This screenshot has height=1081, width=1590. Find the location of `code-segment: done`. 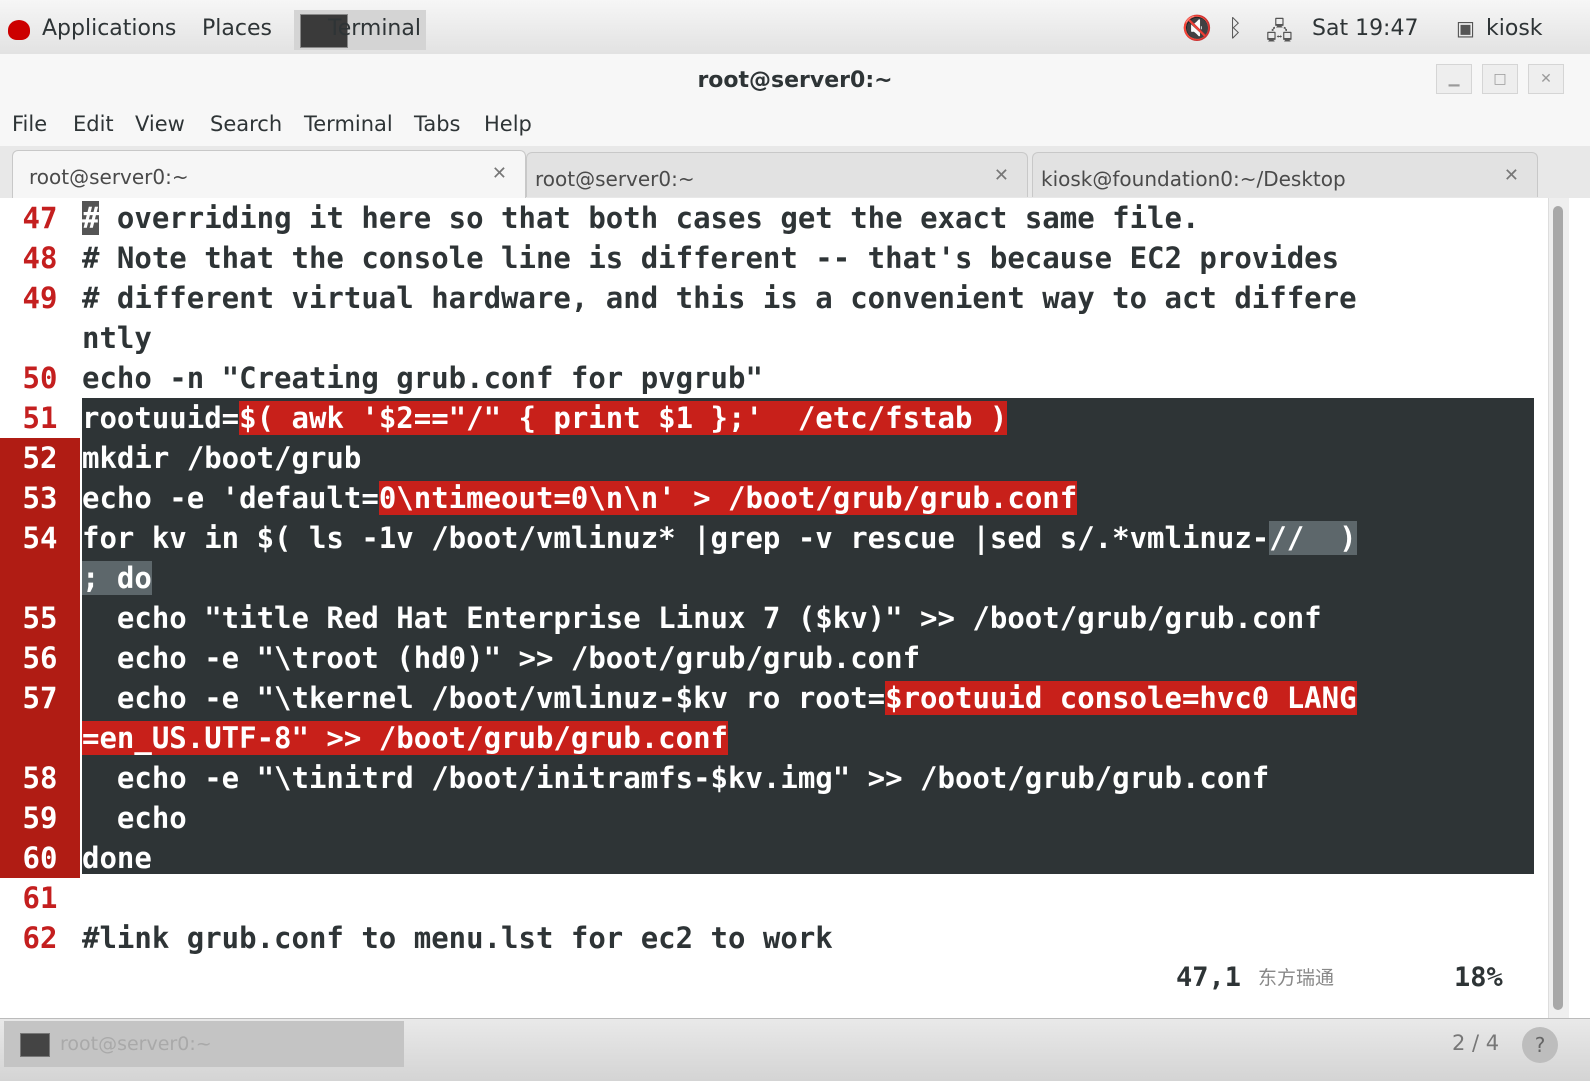

code-segment: done is located at coordinates (117, 858).